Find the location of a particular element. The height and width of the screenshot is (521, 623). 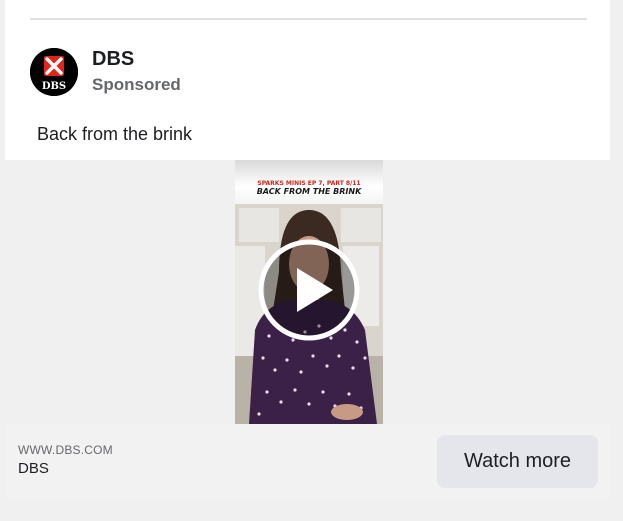

name-block: DBS Sponsored is located at coordinates (136, 72).